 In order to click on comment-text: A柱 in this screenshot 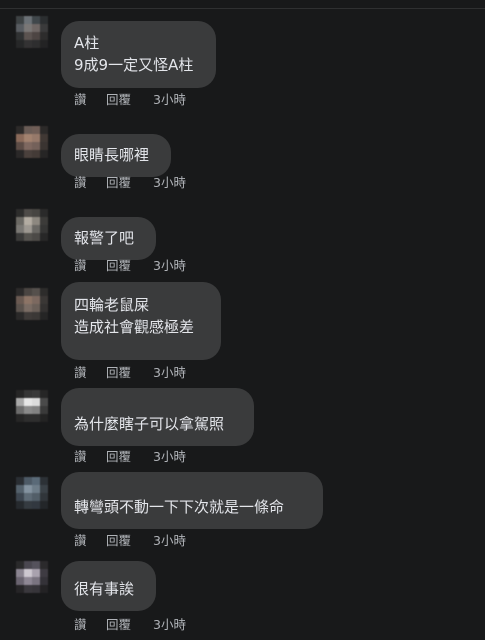, I will do `click(87, 43)`.